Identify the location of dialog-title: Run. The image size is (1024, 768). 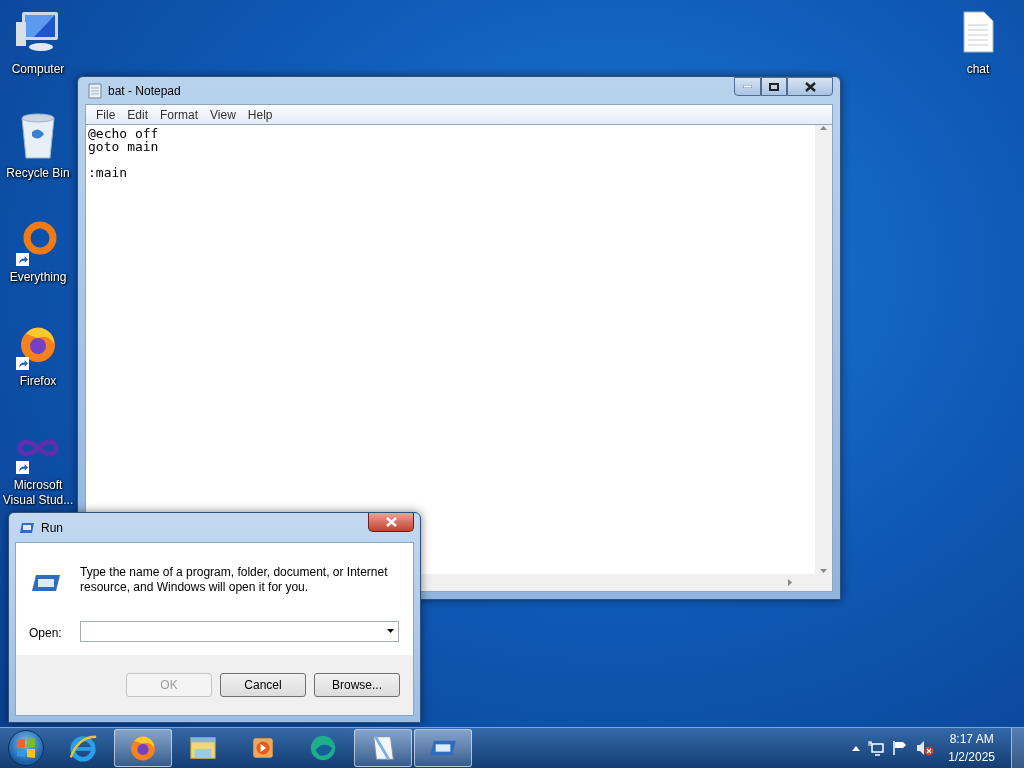
(52, 527).